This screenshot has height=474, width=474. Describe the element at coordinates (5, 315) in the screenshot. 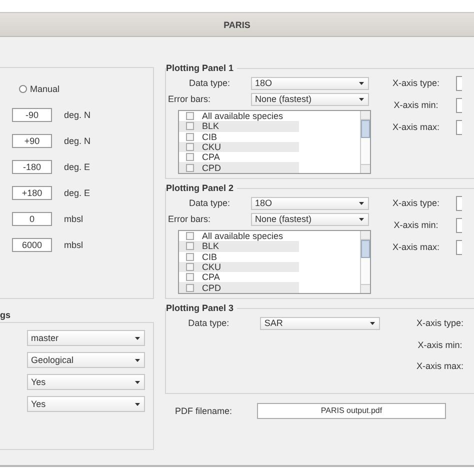

I see `panel-title: gs` at that location.